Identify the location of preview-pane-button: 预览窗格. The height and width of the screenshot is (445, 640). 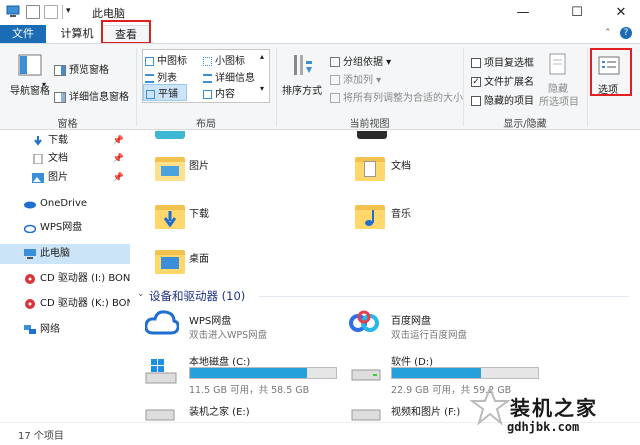
(81, 68).